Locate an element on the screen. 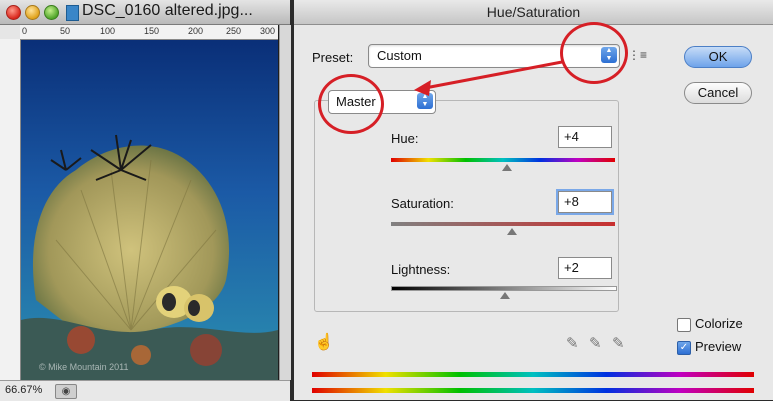 The height and width of the screenshot is (401, 773). red-arrow-annotation is located at coordinates (488, 78).